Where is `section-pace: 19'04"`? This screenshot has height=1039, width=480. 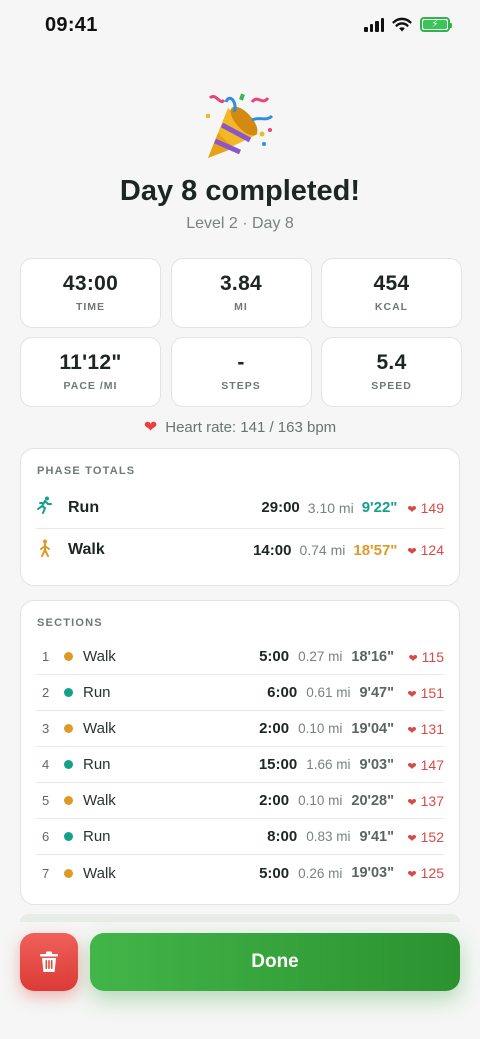
section-pace: 19'04" is located at coordinates (372, 728).